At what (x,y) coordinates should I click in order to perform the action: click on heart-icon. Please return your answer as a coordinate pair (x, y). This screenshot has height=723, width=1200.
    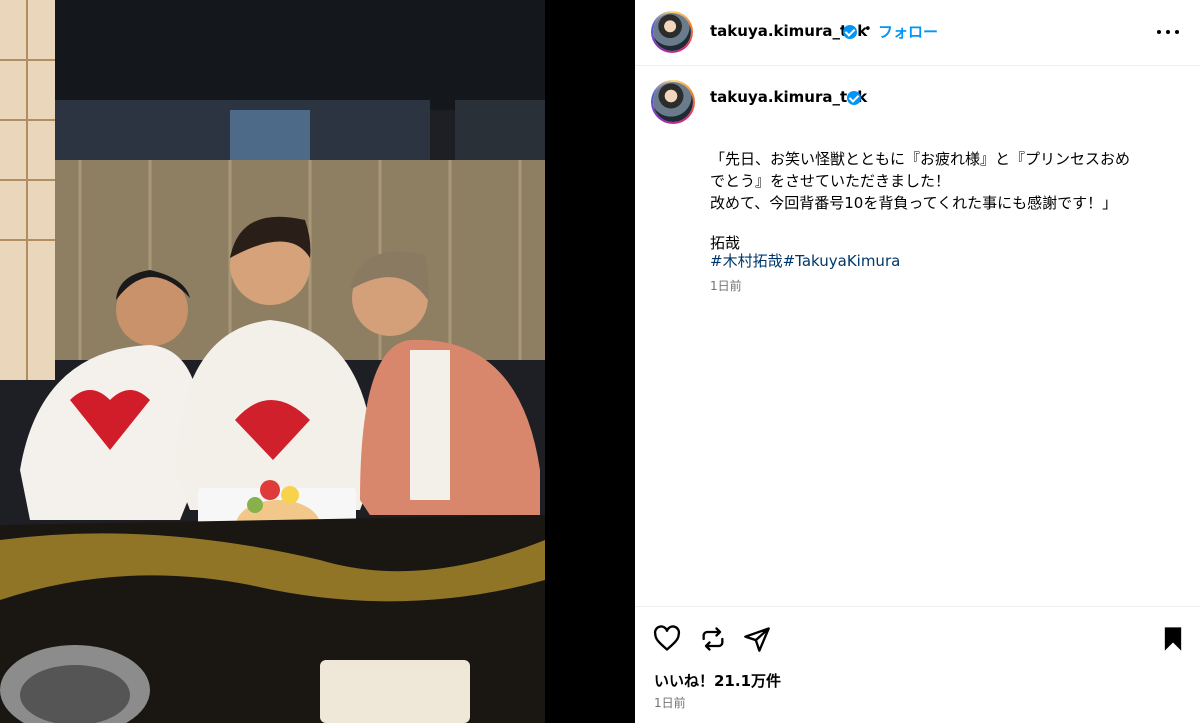
    Looking at the image, I should click on (667, 639).